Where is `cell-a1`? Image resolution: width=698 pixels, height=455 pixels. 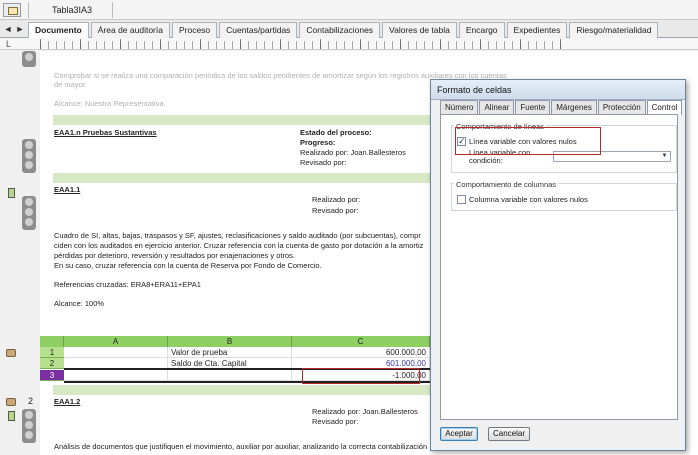 cell-a1 is located at coordinates (116, 352).